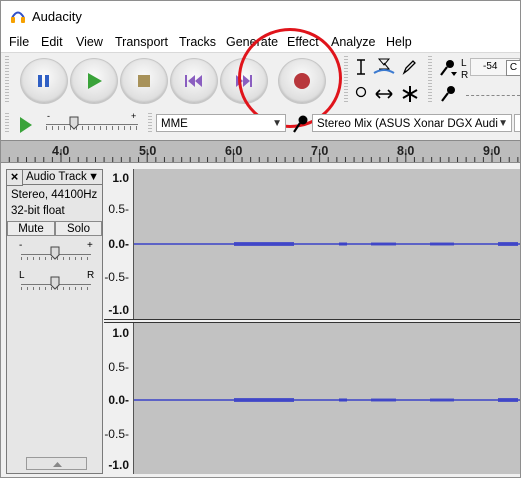  I want to click on mixer-toolbar-grip, so click(7, 123).